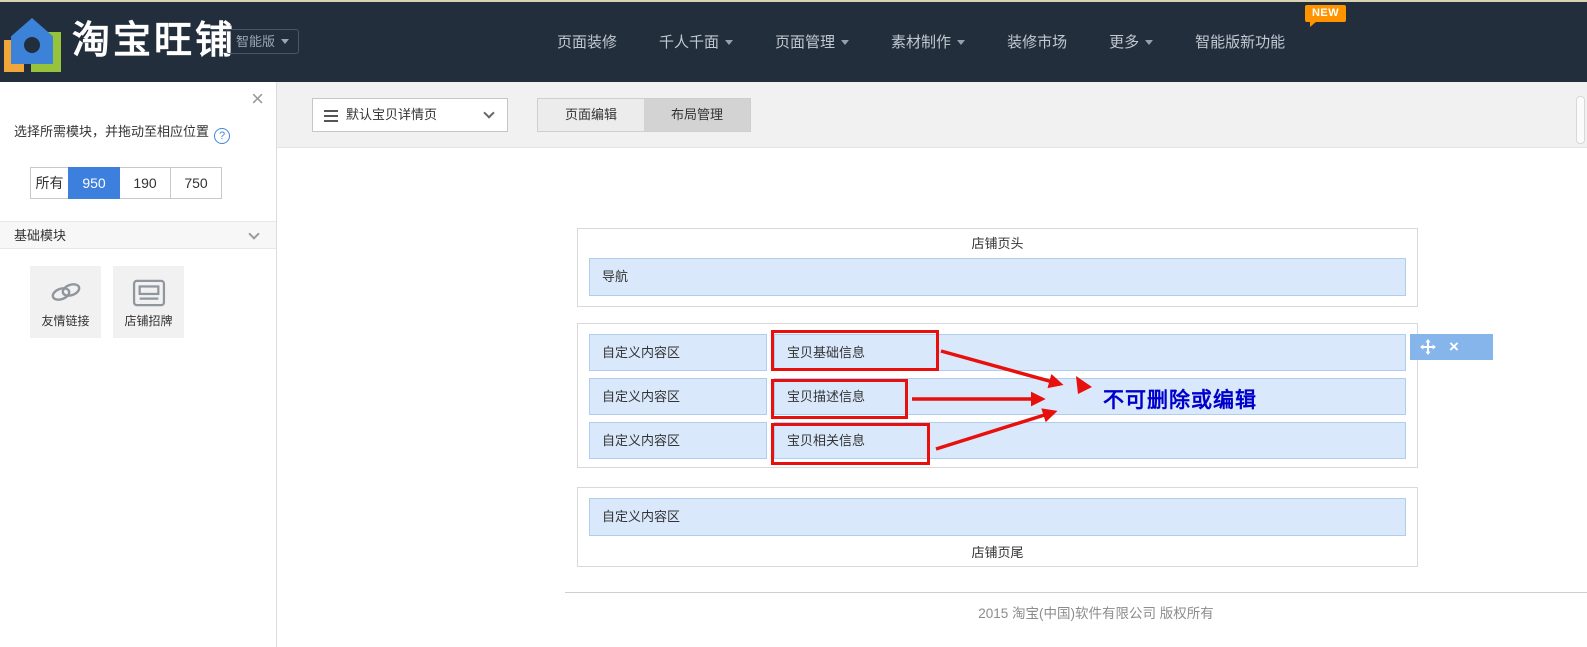  Describe the element at coordinates (1076, 592) in the screenshot. I see `footer-divider` at that location.